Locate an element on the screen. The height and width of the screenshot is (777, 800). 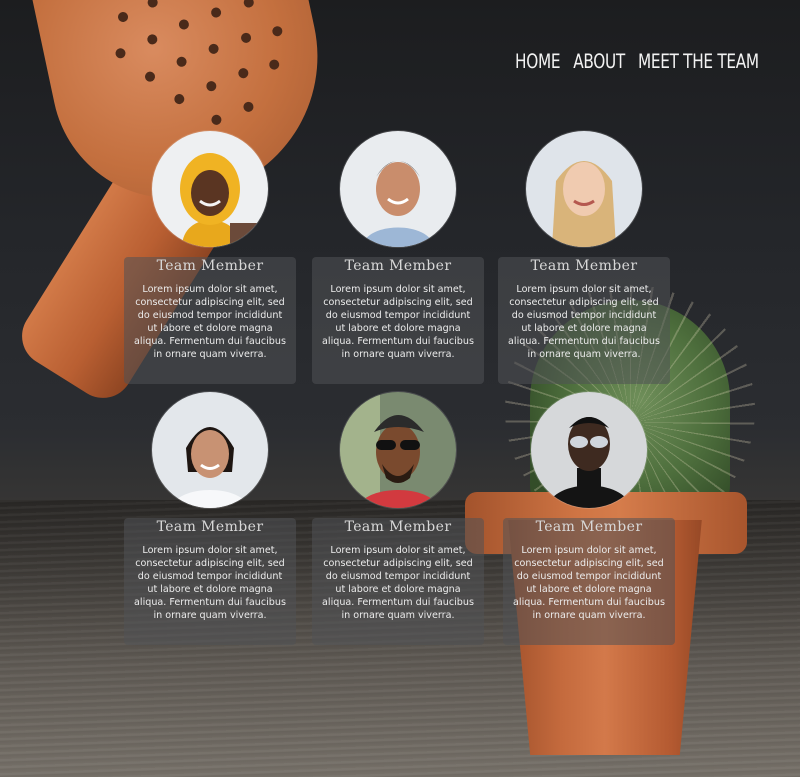
nav-about-link: ABOUT is located at coordinates (599, 62).